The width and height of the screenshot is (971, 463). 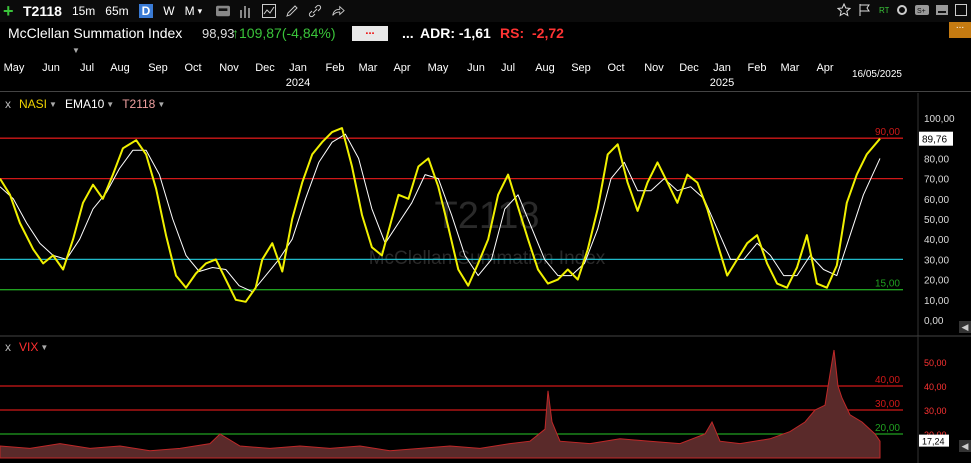 I want to click on month-label: Apr, so click(x=825, y=68).